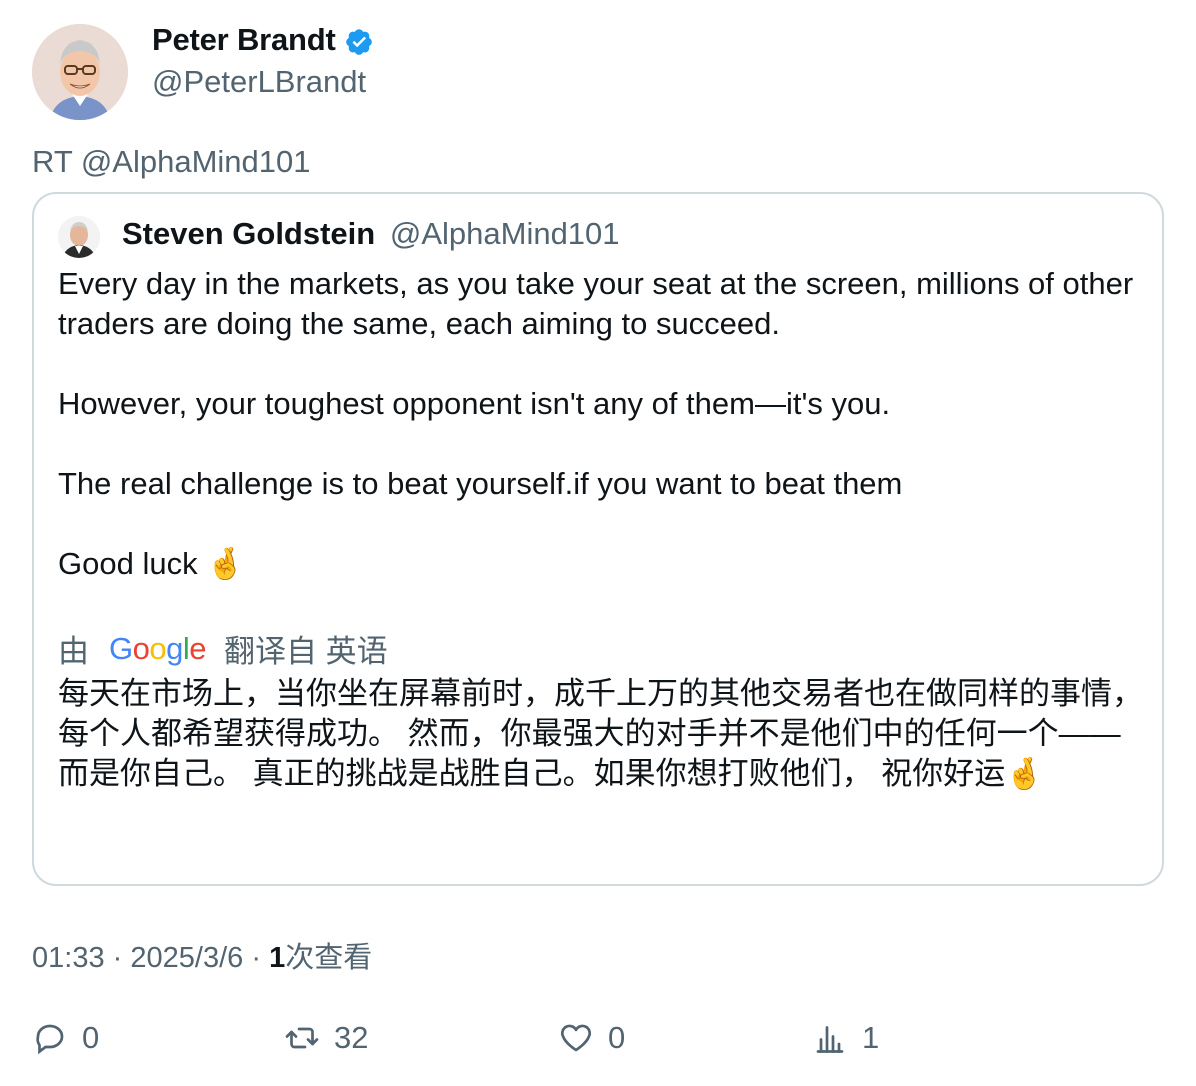 The width and height of the screenshot is (1196, 1086). What do you see at coordinates (91, 1037) in the screenshot?
I see `reply-count: 0` at bounding box center [91, 1037].